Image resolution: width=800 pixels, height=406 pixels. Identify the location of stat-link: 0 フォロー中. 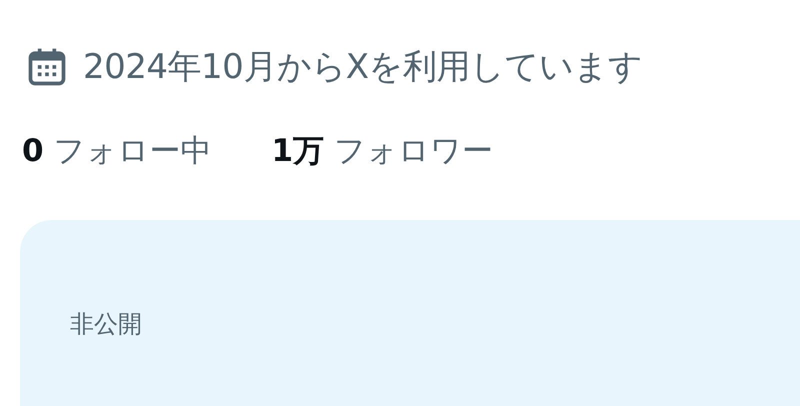
(117, 151).